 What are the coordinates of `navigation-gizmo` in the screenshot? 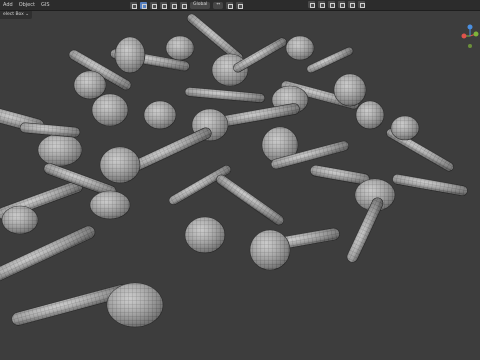 It's located at (470, 39).